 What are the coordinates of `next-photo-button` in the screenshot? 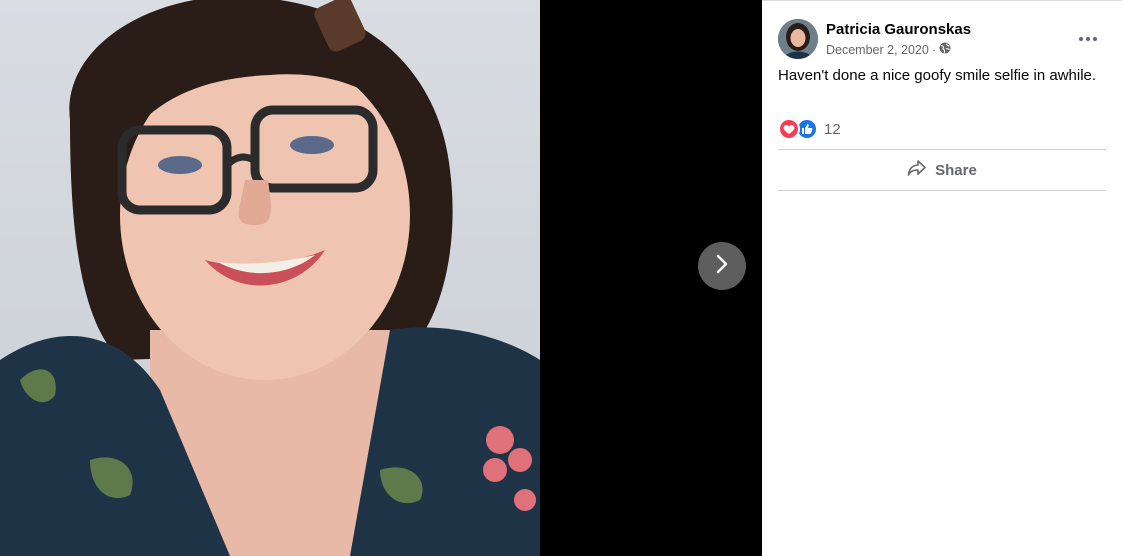 It's located at (722, 266).